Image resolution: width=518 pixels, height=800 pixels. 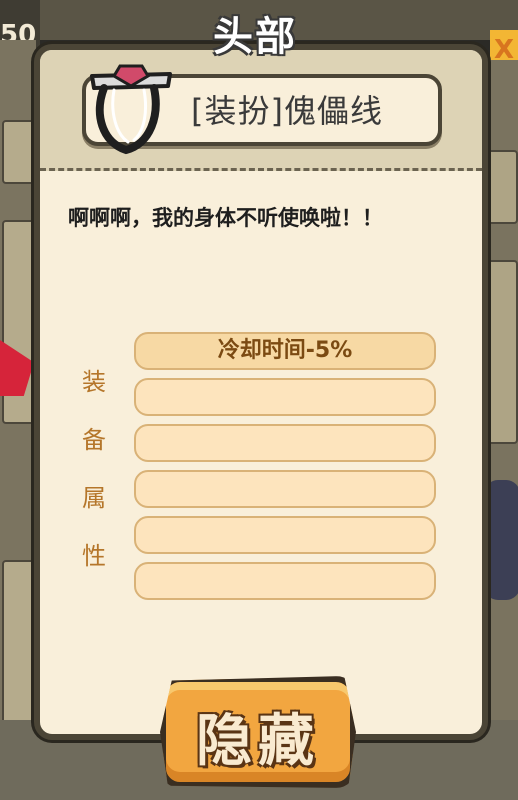 I want to click on equipment-slot-title: 头部, so click(x=255, y=37).